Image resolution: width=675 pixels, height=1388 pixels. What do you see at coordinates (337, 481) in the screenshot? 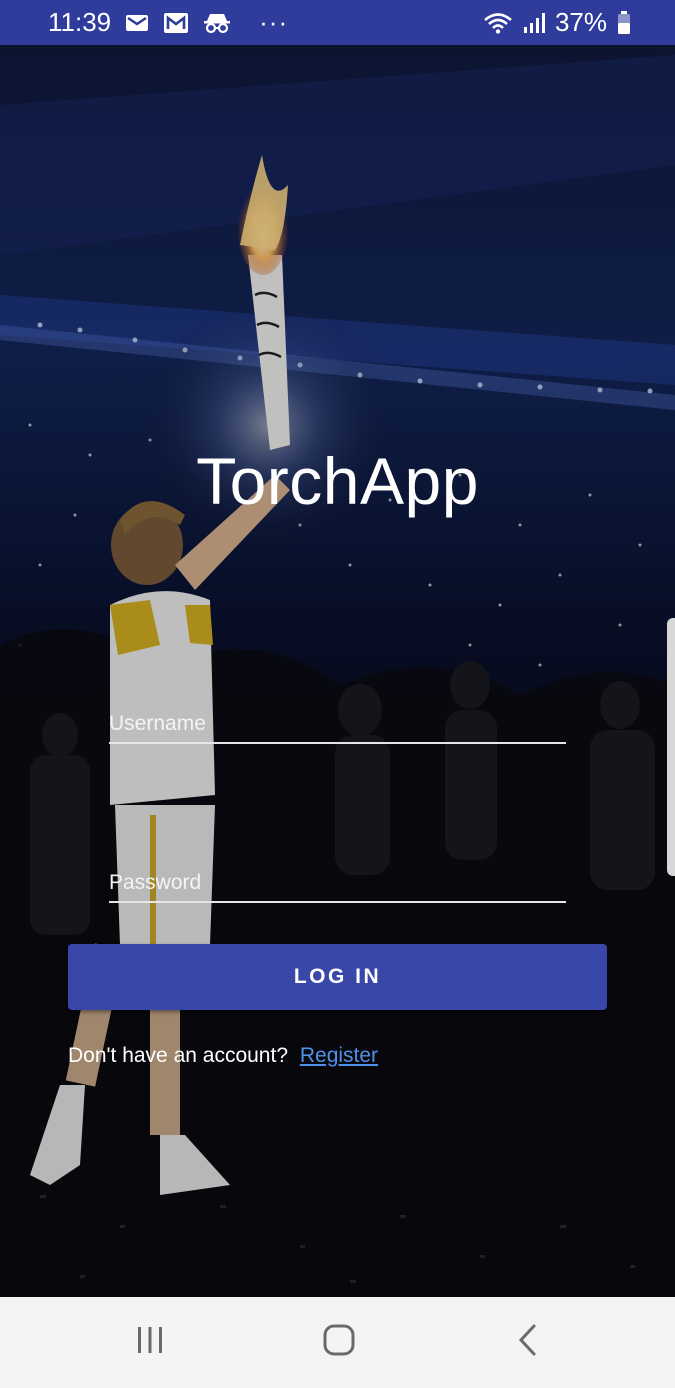
I see `app-title: TorchApp` at bounding box center [337, 481].